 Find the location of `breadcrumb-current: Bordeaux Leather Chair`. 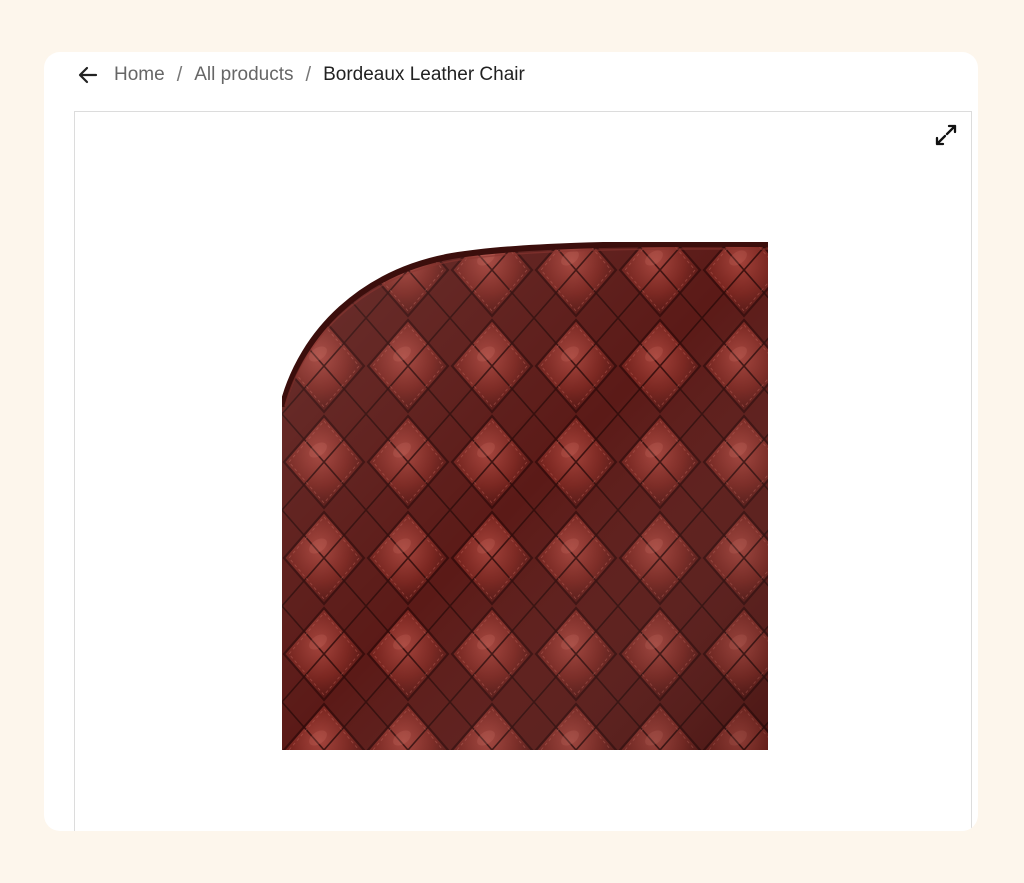

breadcrumb-current: Bordeaux Leather Chair is located at coordinates (424, 74).